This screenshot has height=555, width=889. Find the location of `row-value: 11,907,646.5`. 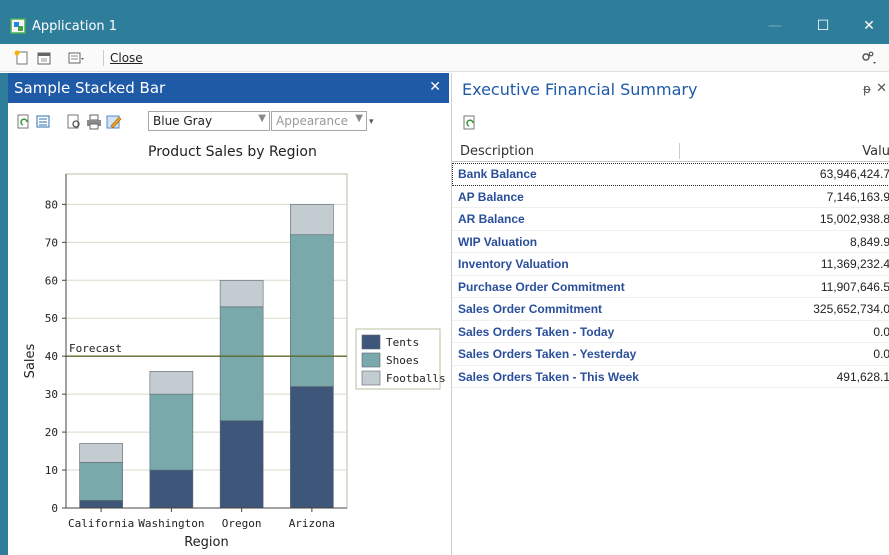

row-value: 11,907,646.5 is located at coordinates (854, 286).